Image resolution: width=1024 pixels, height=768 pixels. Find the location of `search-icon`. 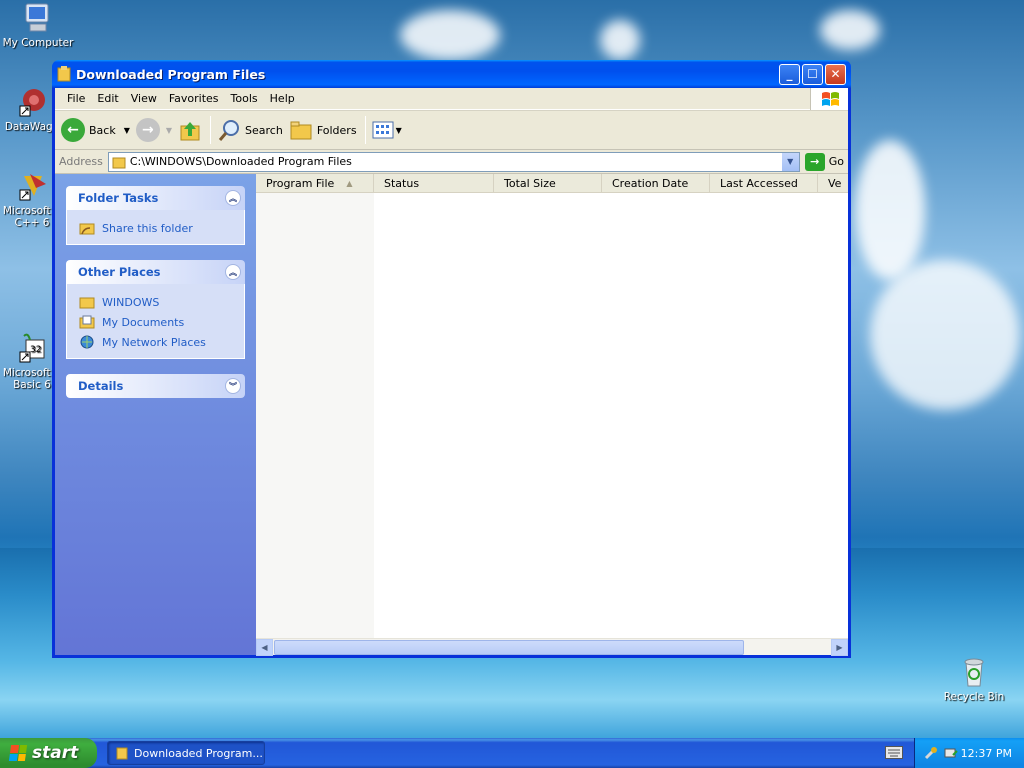

search-icon is located at coordinates (229, 130).